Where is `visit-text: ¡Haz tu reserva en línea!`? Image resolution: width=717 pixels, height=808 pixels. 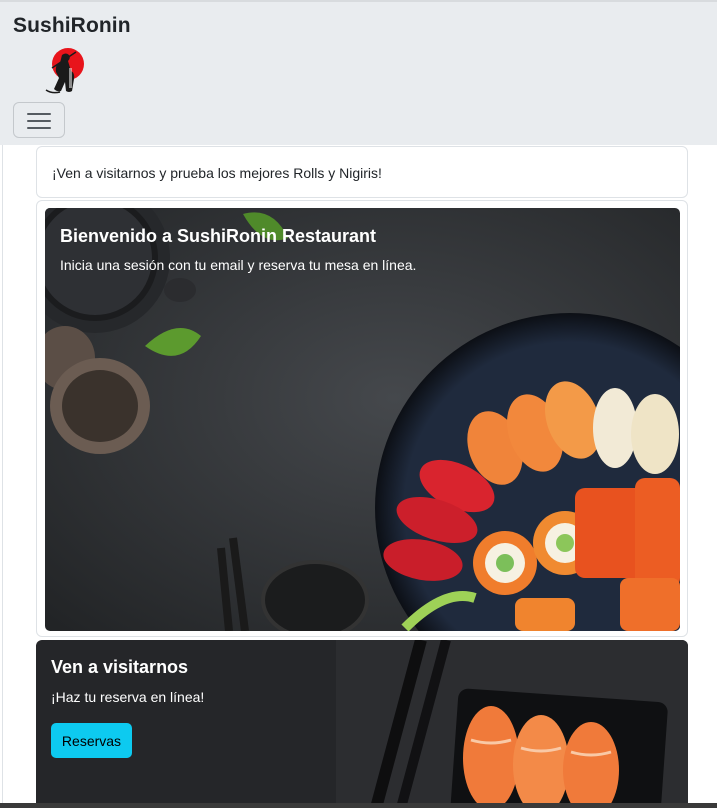
visit-text: ¡Haz tu reserva en línea! is located at coordinates (128, 697).